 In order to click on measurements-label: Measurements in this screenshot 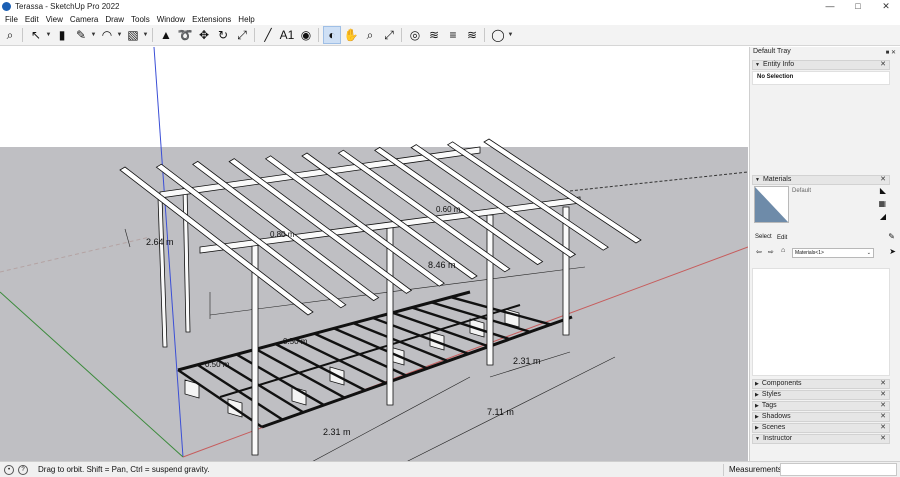, I will do `click(755, 469)`.